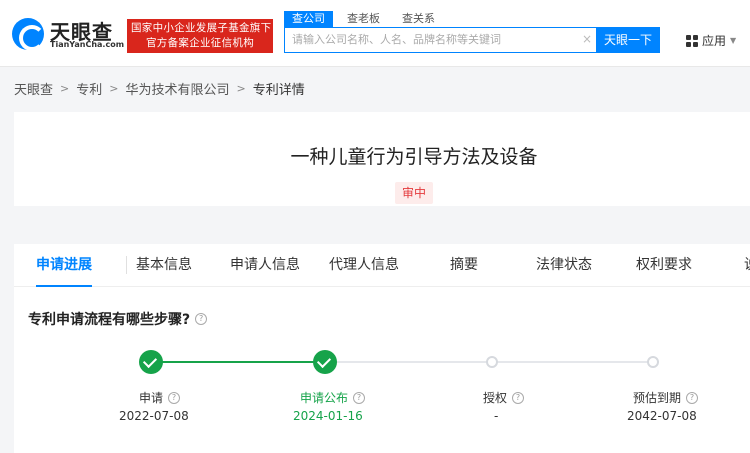 This screenshot has width=750, height=453. I want to click on tianyancha-logo: 天眼查 TianYanCha.com, so click(68, 34).